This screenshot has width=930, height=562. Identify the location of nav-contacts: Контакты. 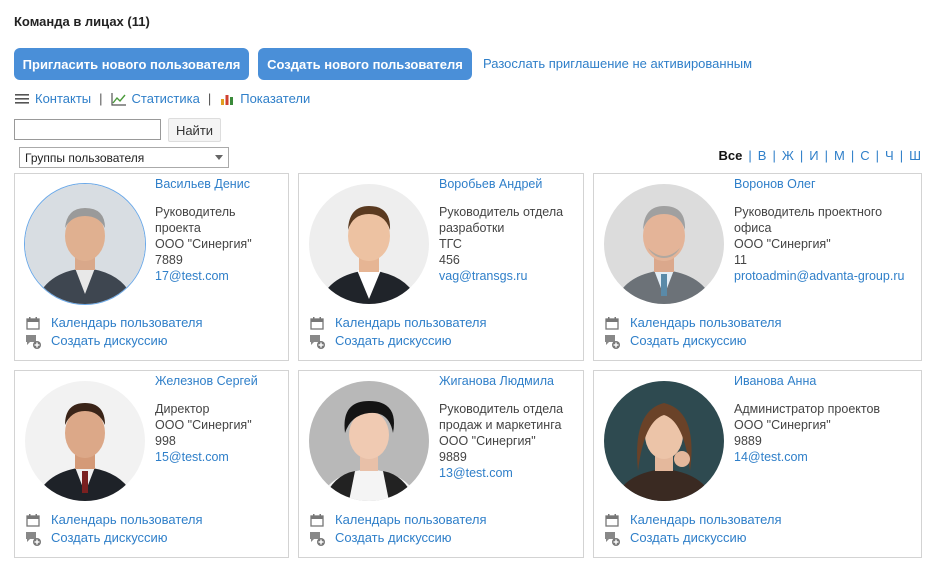
(52, 98).